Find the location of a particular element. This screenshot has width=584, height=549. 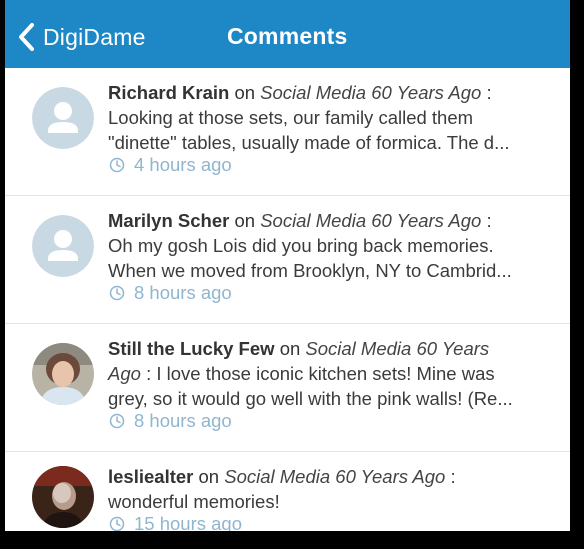

comment-author: Richard Krain is located at coordinates (168, 92).